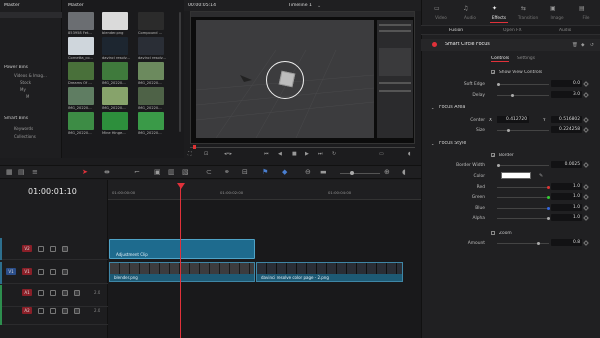  Describe the element at coordinates (404, 172) in the screenshot. I see `audio-toggle-icon: ◖` at that location.